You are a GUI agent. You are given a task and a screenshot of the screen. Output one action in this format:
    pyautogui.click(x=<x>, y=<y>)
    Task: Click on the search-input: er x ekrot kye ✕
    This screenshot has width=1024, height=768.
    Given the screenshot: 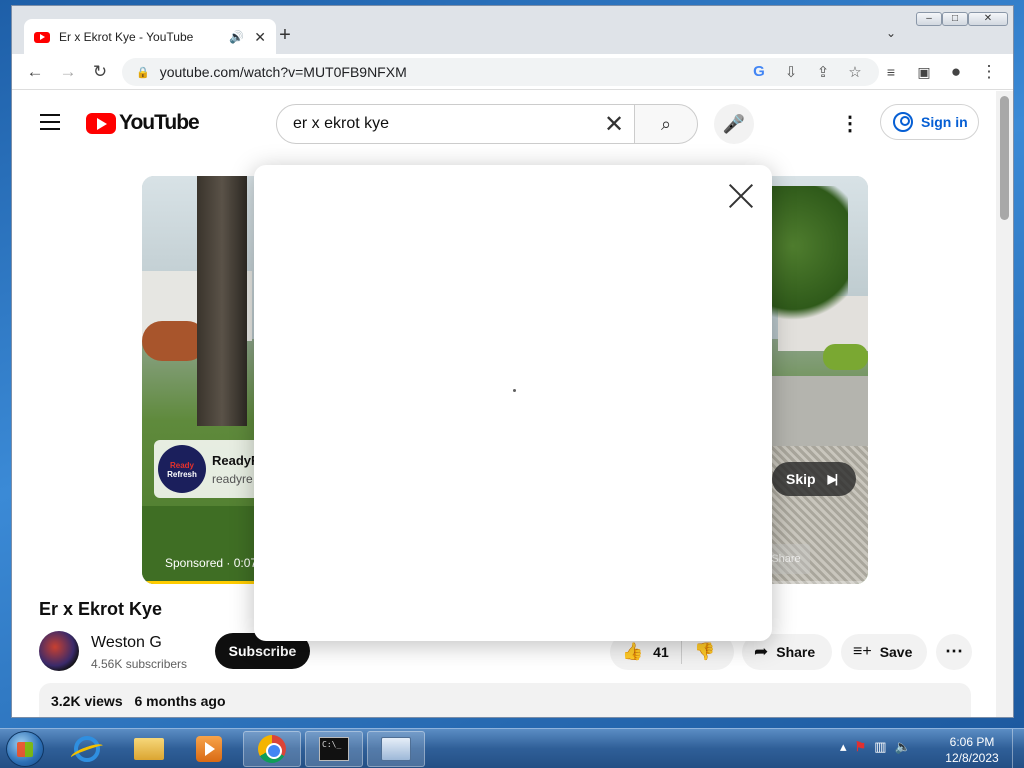 What is the action you would take?
    pyautogui.click(x=455, y=124)
    